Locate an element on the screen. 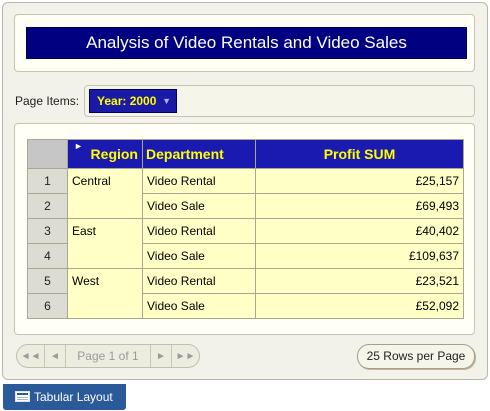  region-header-label: Region is located at coordinates (114, 154).